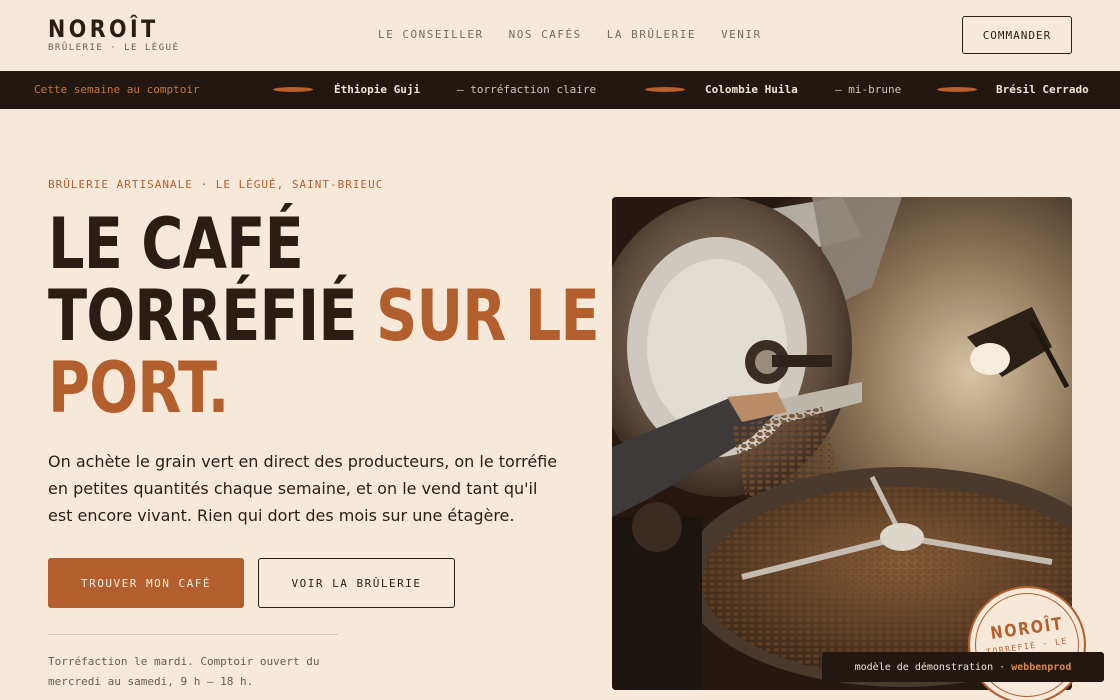  I want to click on nav-item-cafes: NOS CAFÉS, so click(545, 34).